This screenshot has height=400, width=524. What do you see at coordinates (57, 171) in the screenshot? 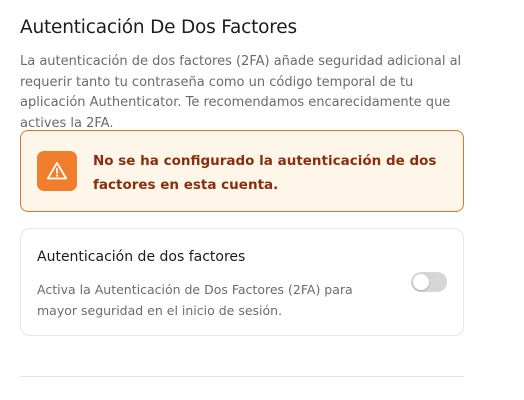
I see `warning-triangle-icon` at bounding box center [57, 171].